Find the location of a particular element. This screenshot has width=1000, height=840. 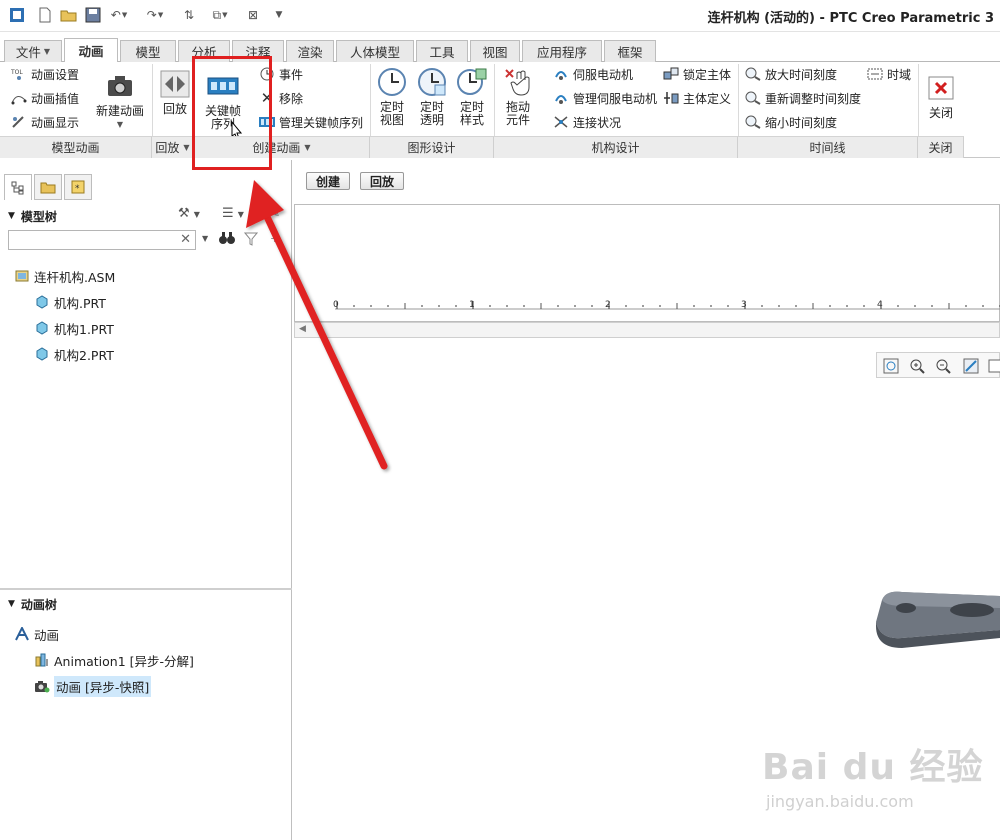

pin-icon: ✎ is located at coordinates (275, 213).